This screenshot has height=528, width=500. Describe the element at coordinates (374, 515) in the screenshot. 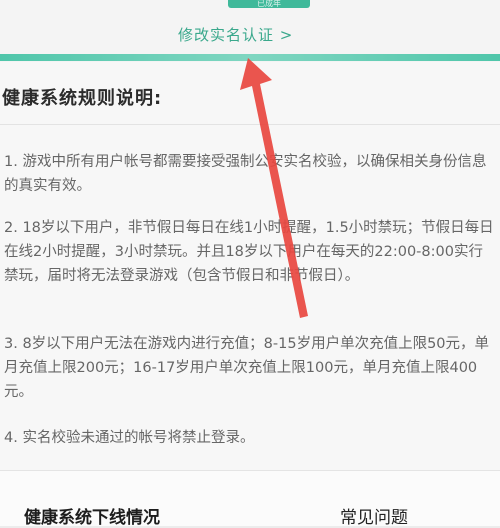

I see `tab-faq: 常见问题` at that location.